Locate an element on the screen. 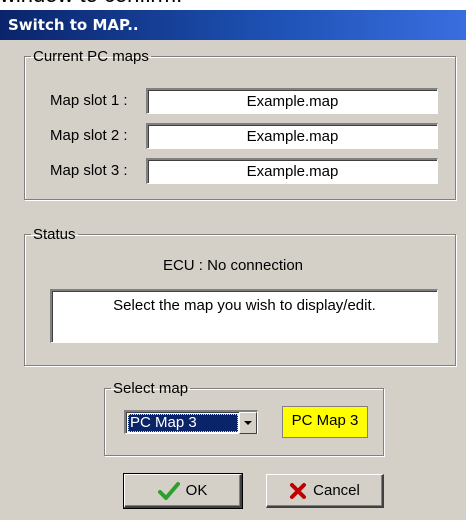  cancel-button: Cancel is located at coordinates (325, 491).